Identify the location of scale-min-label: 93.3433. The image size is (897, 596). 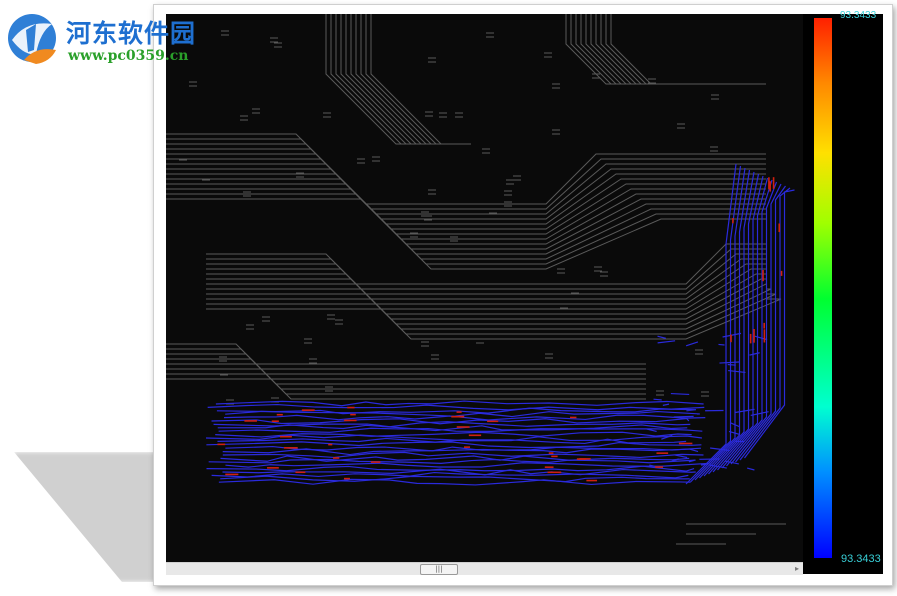
(861, 559).